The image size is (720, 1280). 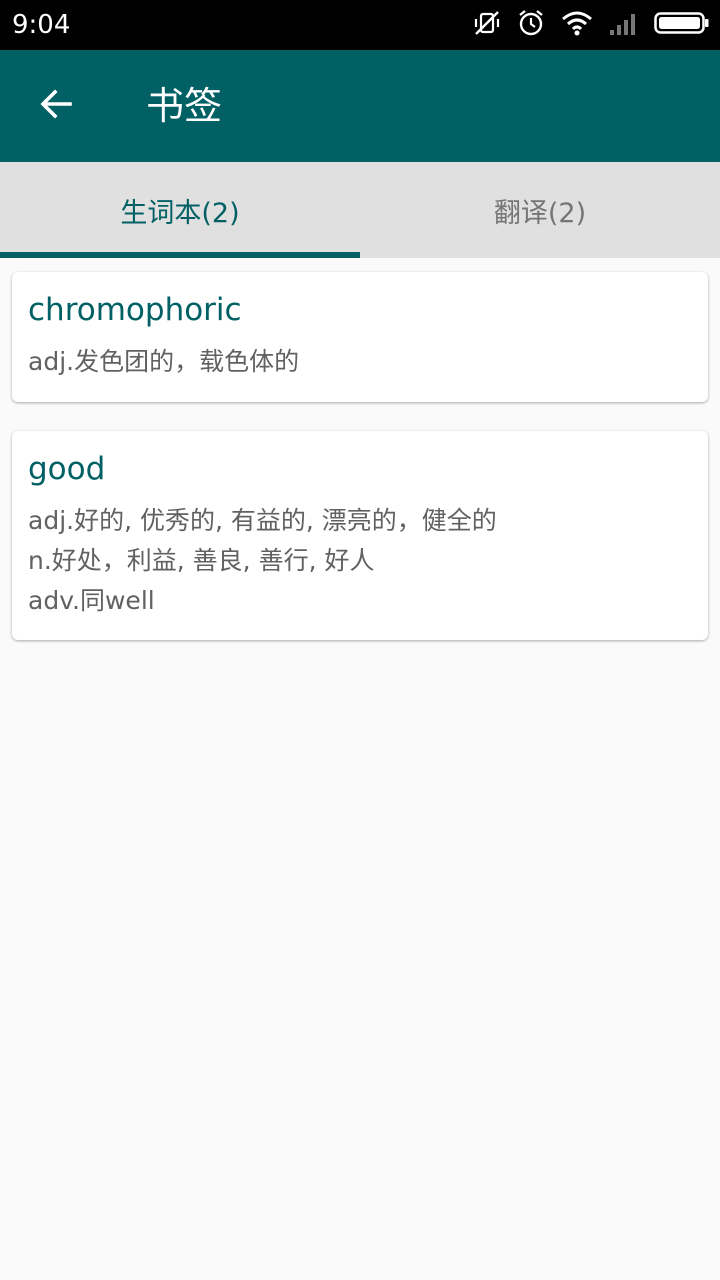 What do you see at coordinates (360, 25) in the screenshot?
I see `status-bar: 9:04` at bounding box center [360, 25].